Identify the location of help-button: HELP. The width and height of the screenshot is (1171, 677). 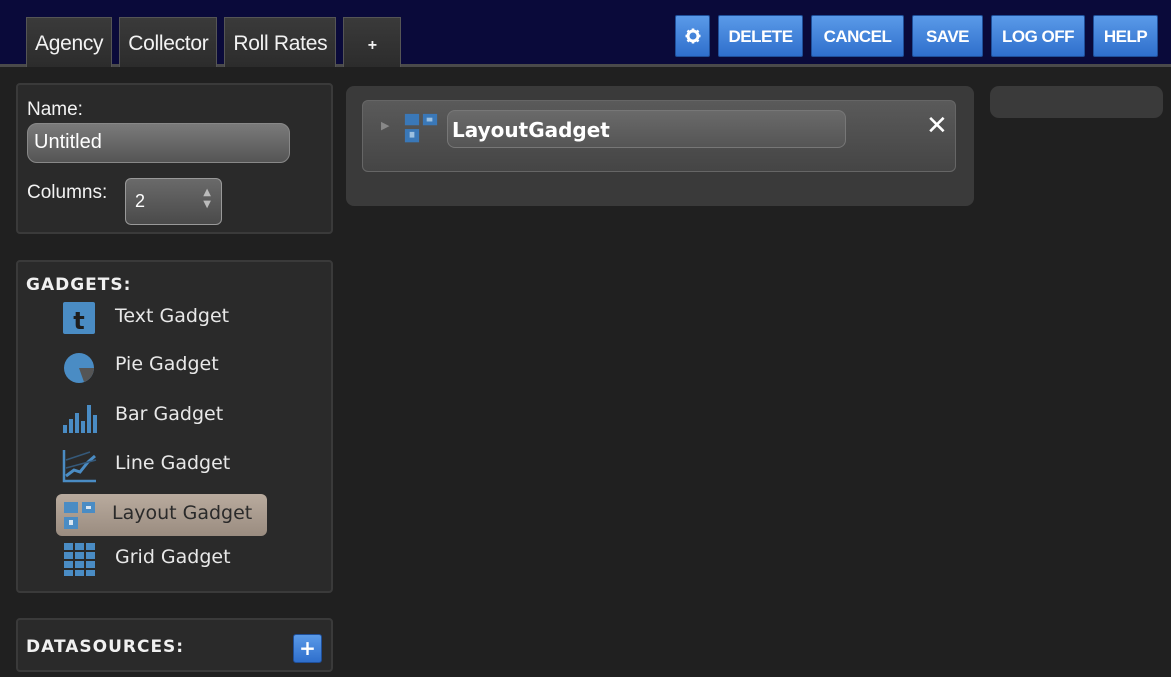
(1125, 36).